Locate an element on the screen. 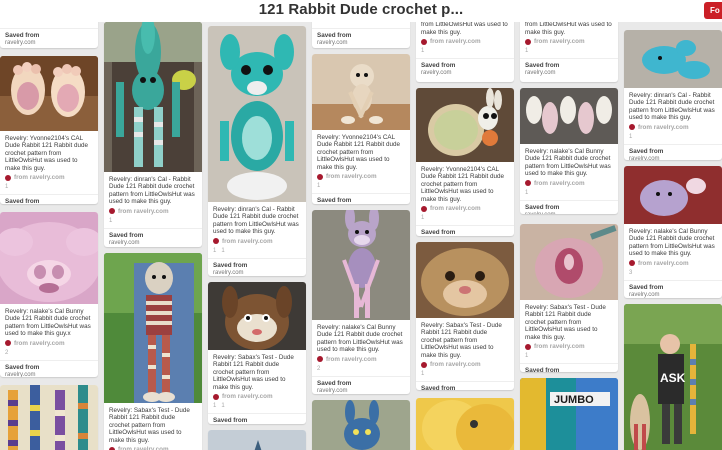 Image resolution: width=722 pixels, height=450 pixels. pin-image: ASK is located at coordinates (673, 377).